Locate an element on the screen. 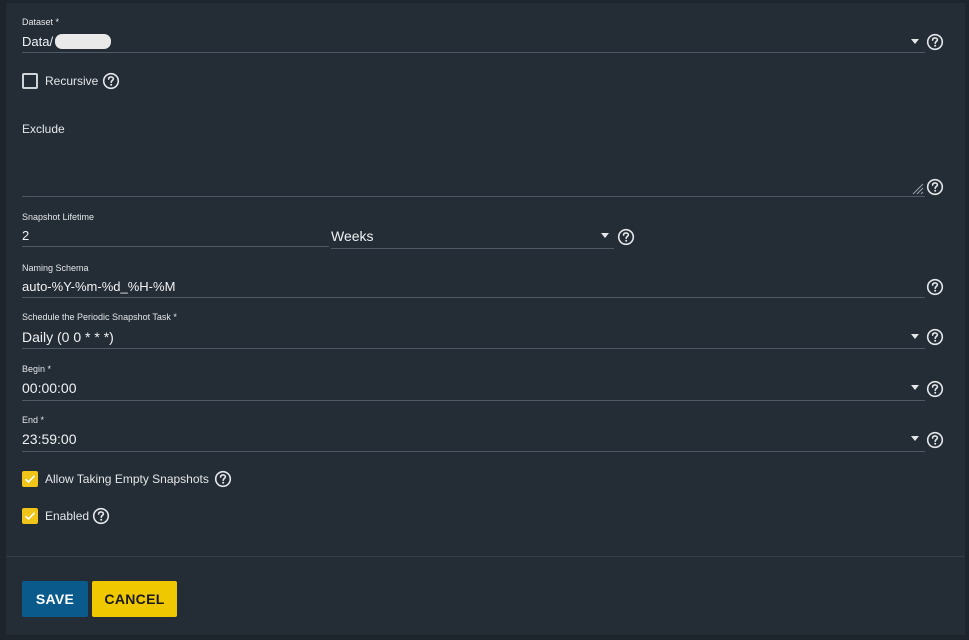  begin-caret-icon is located at coordinates (915, 387).